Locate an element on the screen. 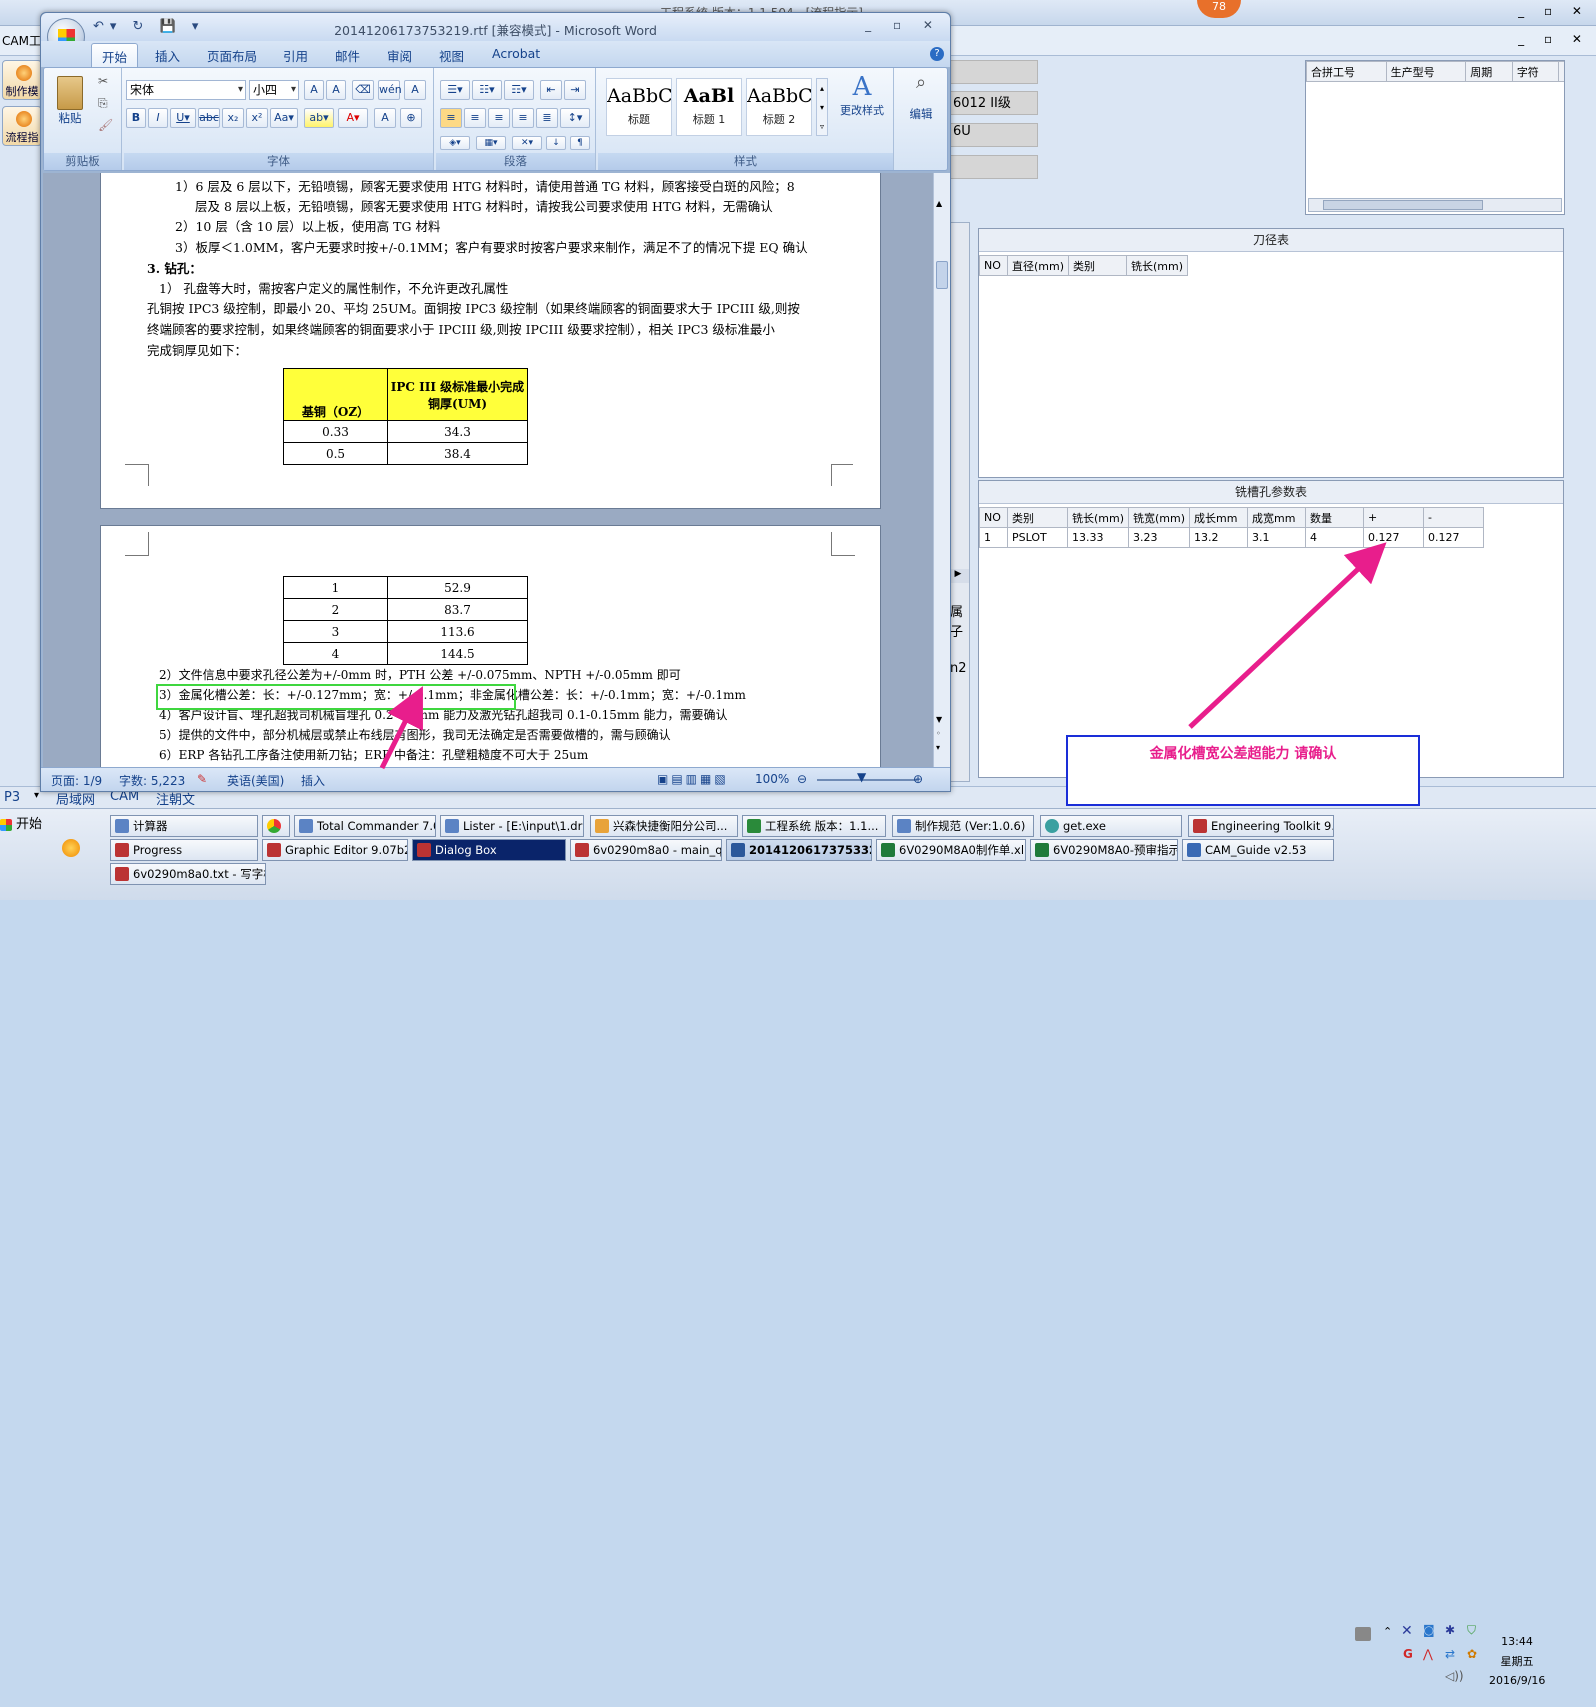 The width and height of the screenshot is (1596, 1707). distribute-button: ≣ is located at coordinates (547, 118).